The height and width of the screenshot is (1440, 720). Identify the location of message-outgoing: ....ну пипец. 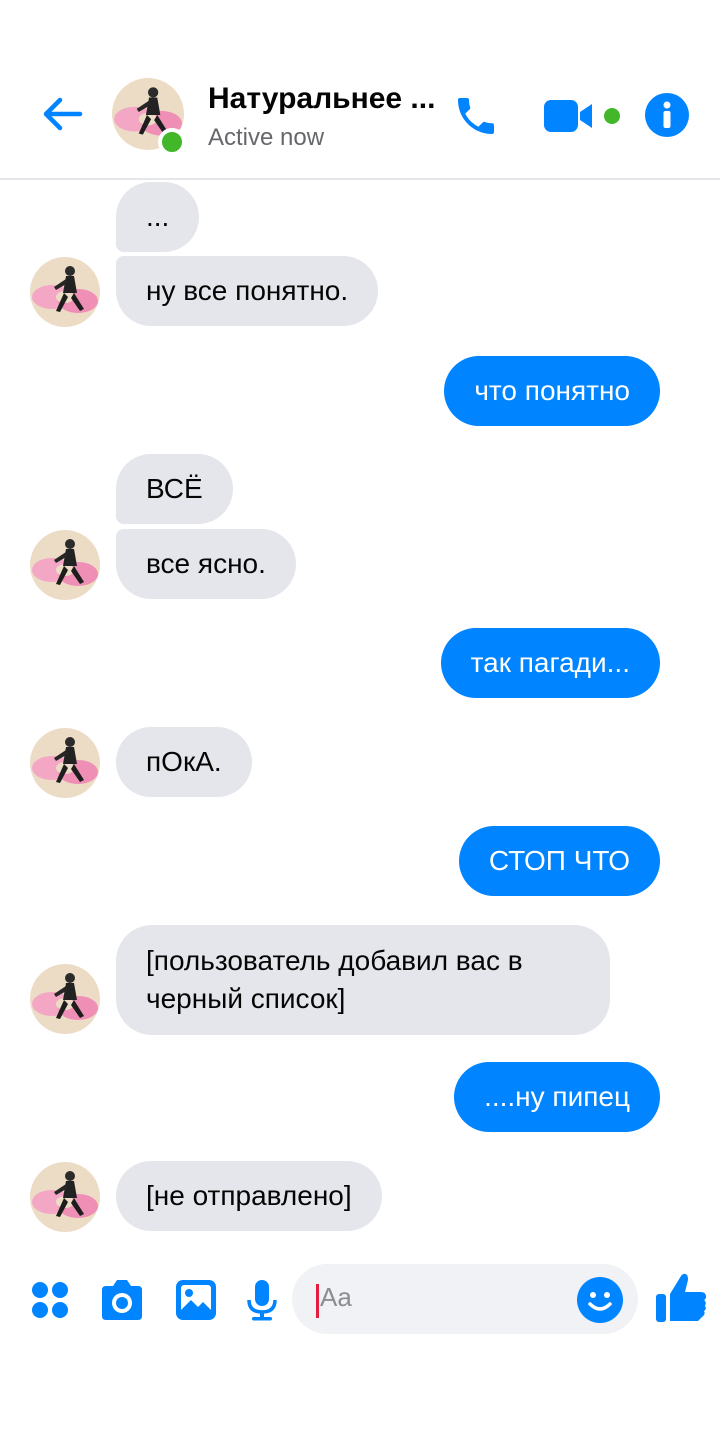
(557, 1097).